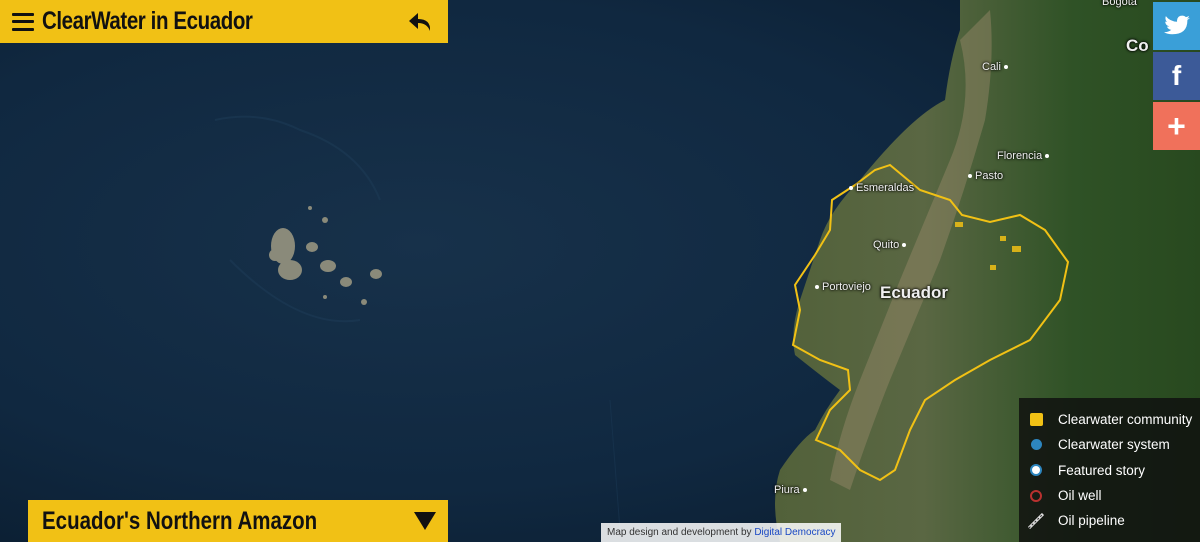 The image size is (1200, 542). I want to click on place-label-esmeraldas: Esmeraldas, so click(880, 188).